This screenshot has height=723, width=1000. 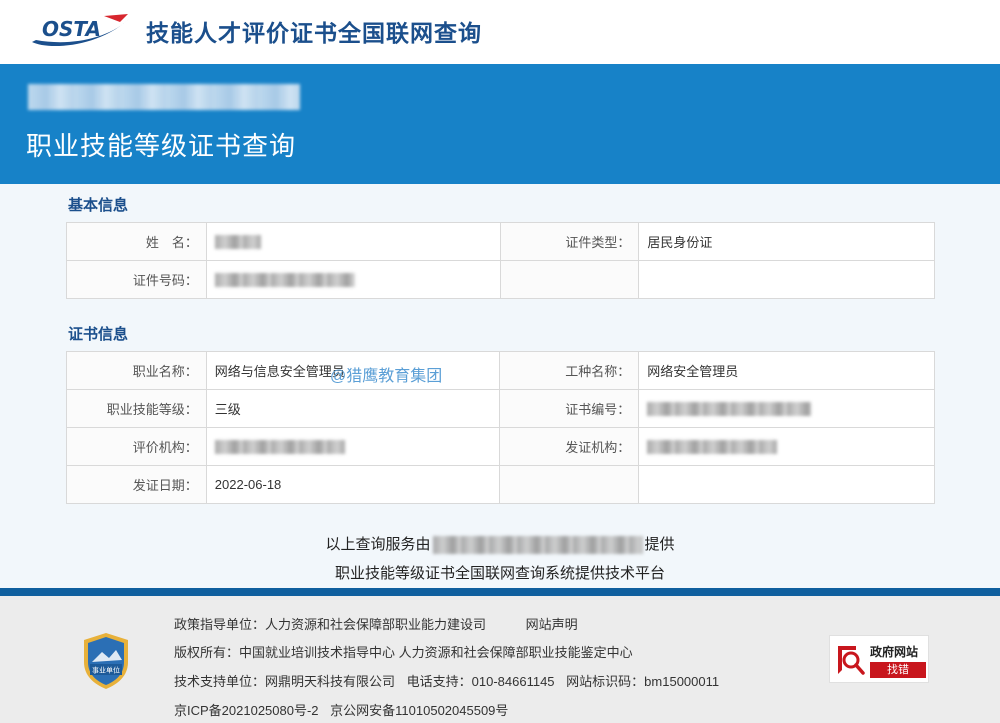 I want to click on osta-logo-icon: OSTA, so click(x=81, y=30).